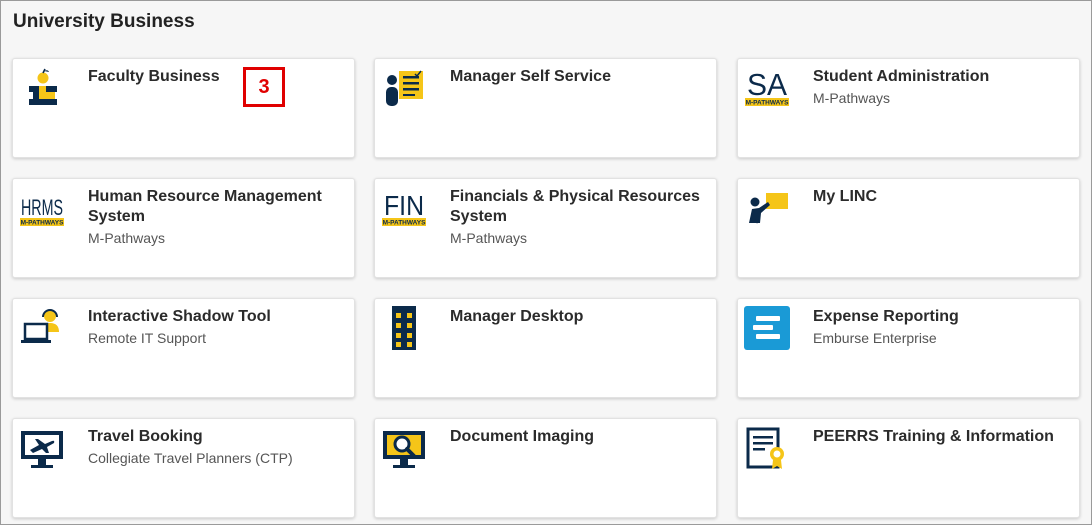 Image resolution: width=1092 pixels, height=525 pixels. What do you see at coordinates (147, 338) in the screenshot?
I see `tile-subtitle: Remote IT Support` at bounding box center [147, 338].